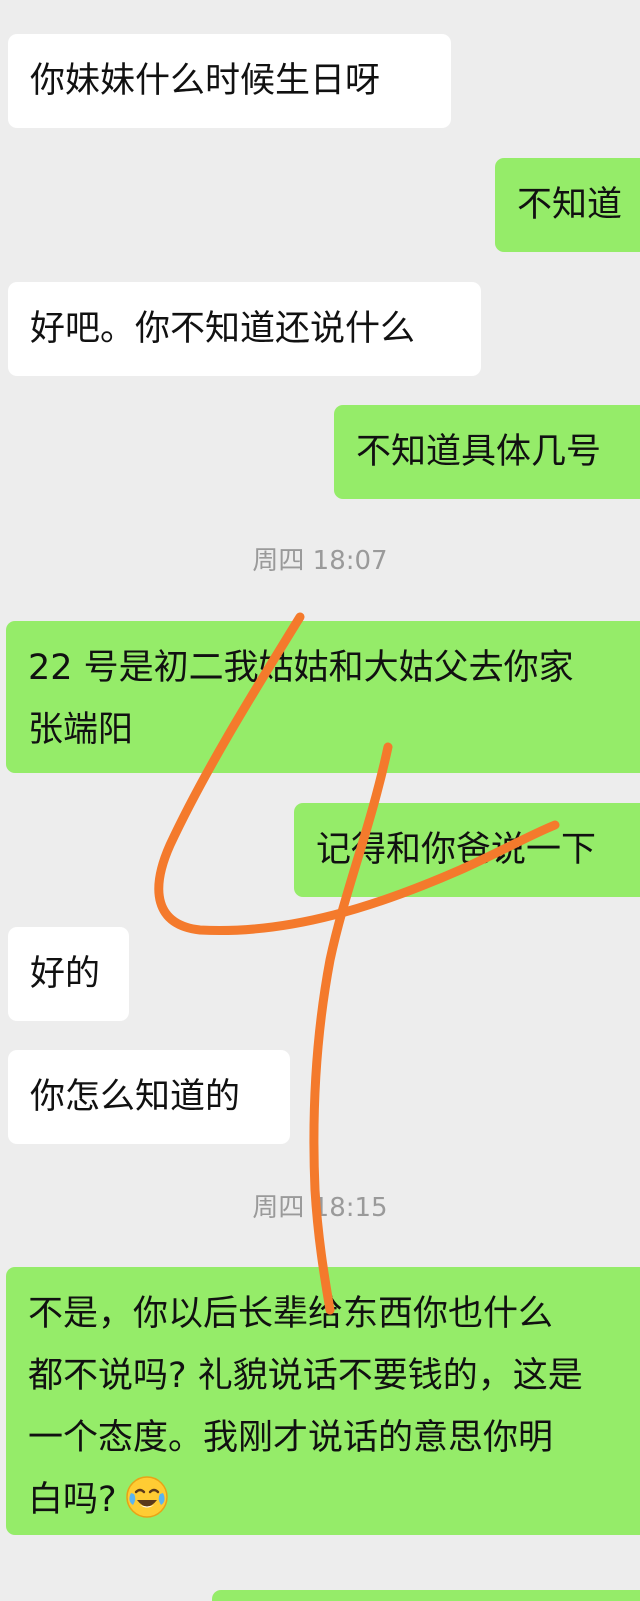 The width and height of the screenshot is (640, 1601). I want to click on message-bubble-outgoing: 不知道具体几号, so click(487, 452).